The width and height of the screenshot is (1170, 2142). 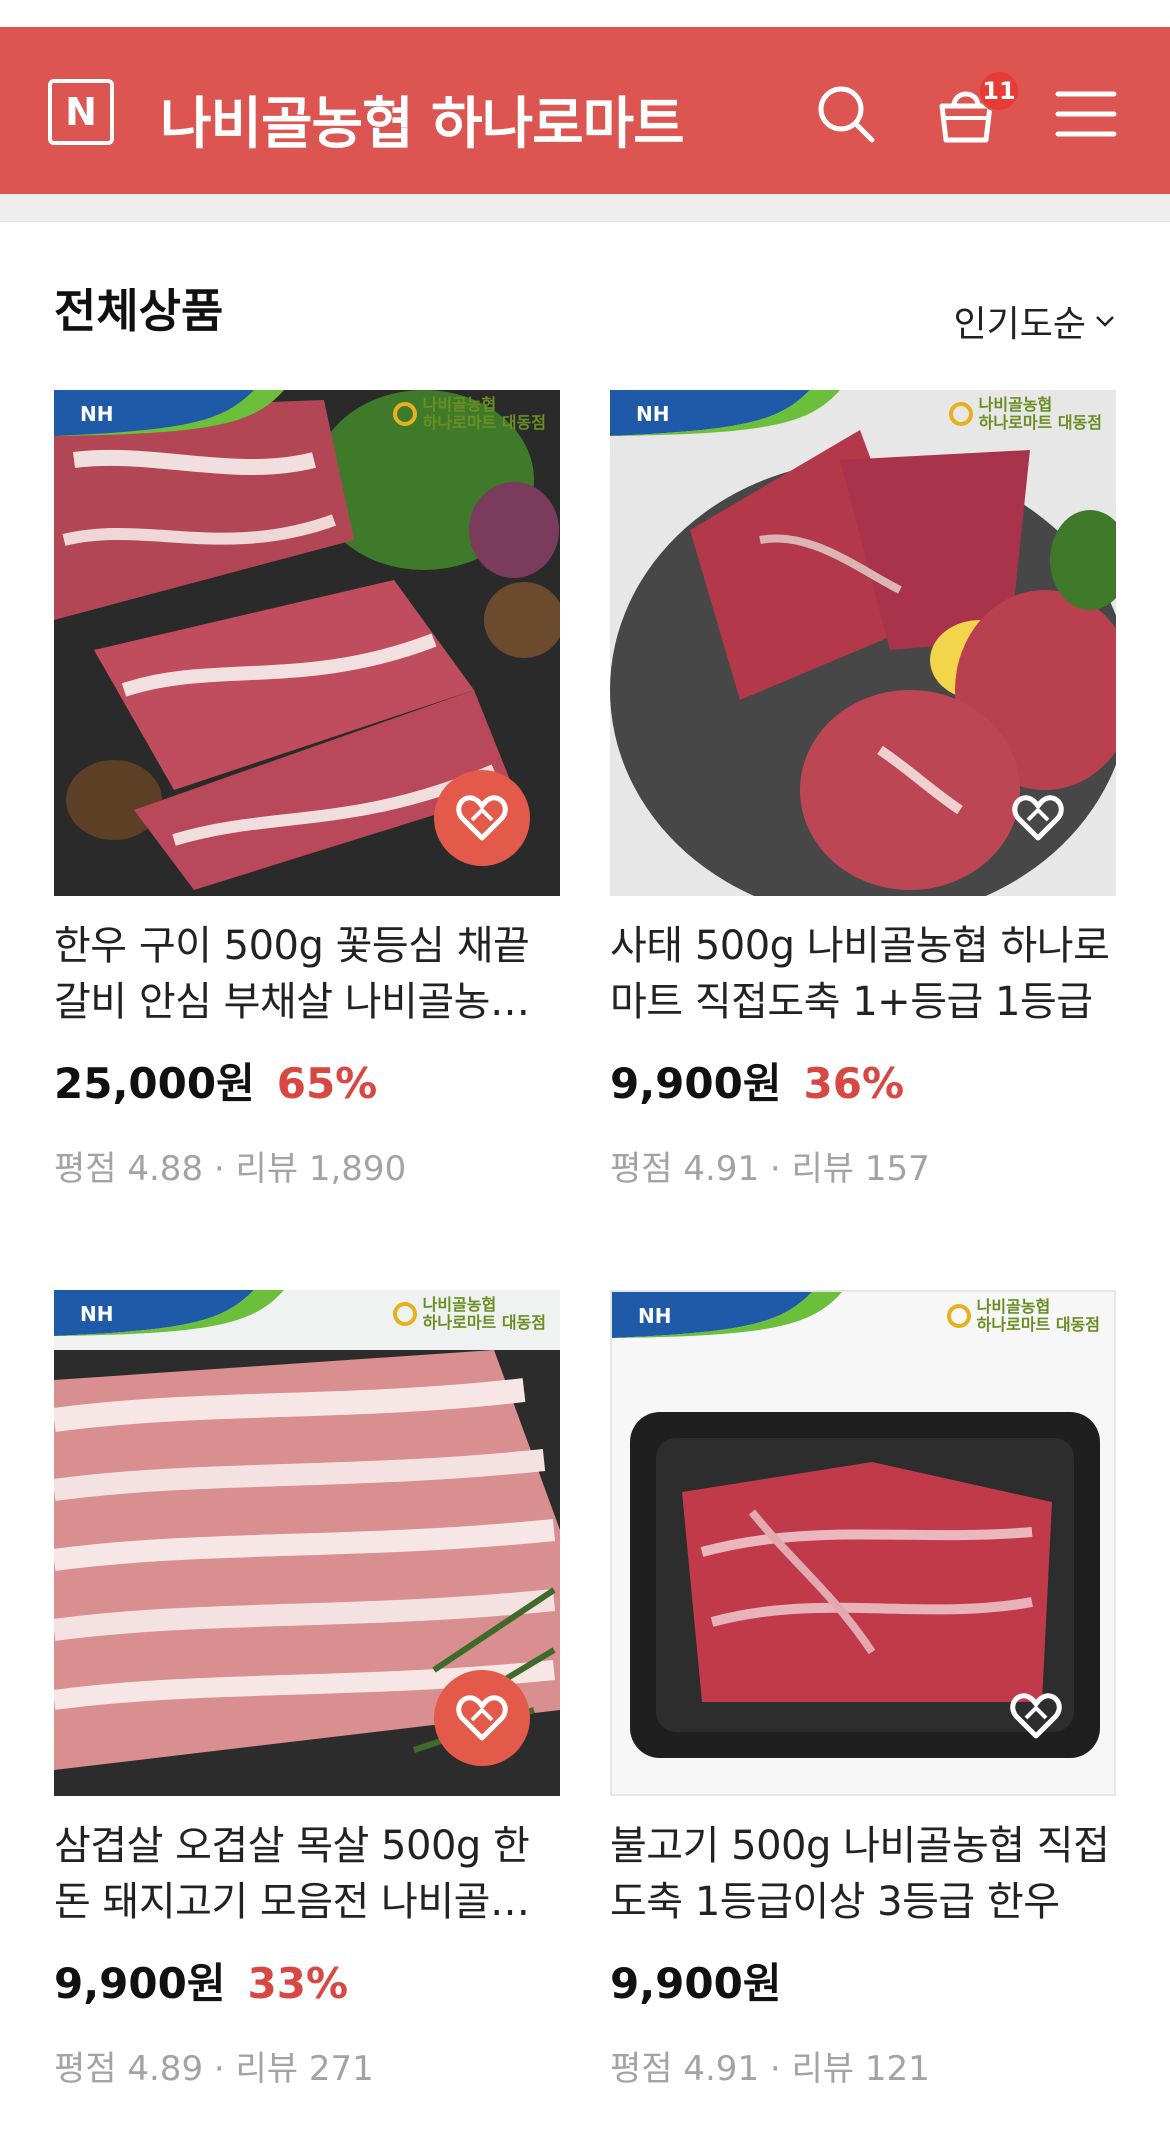 What do you see at coordinates (863, 974) in the screenshot?
I see `product-title: 사태 500g 나비골농협 하나로마트 직접도축 1+등급 1등급` at bounding box center [863, 974].